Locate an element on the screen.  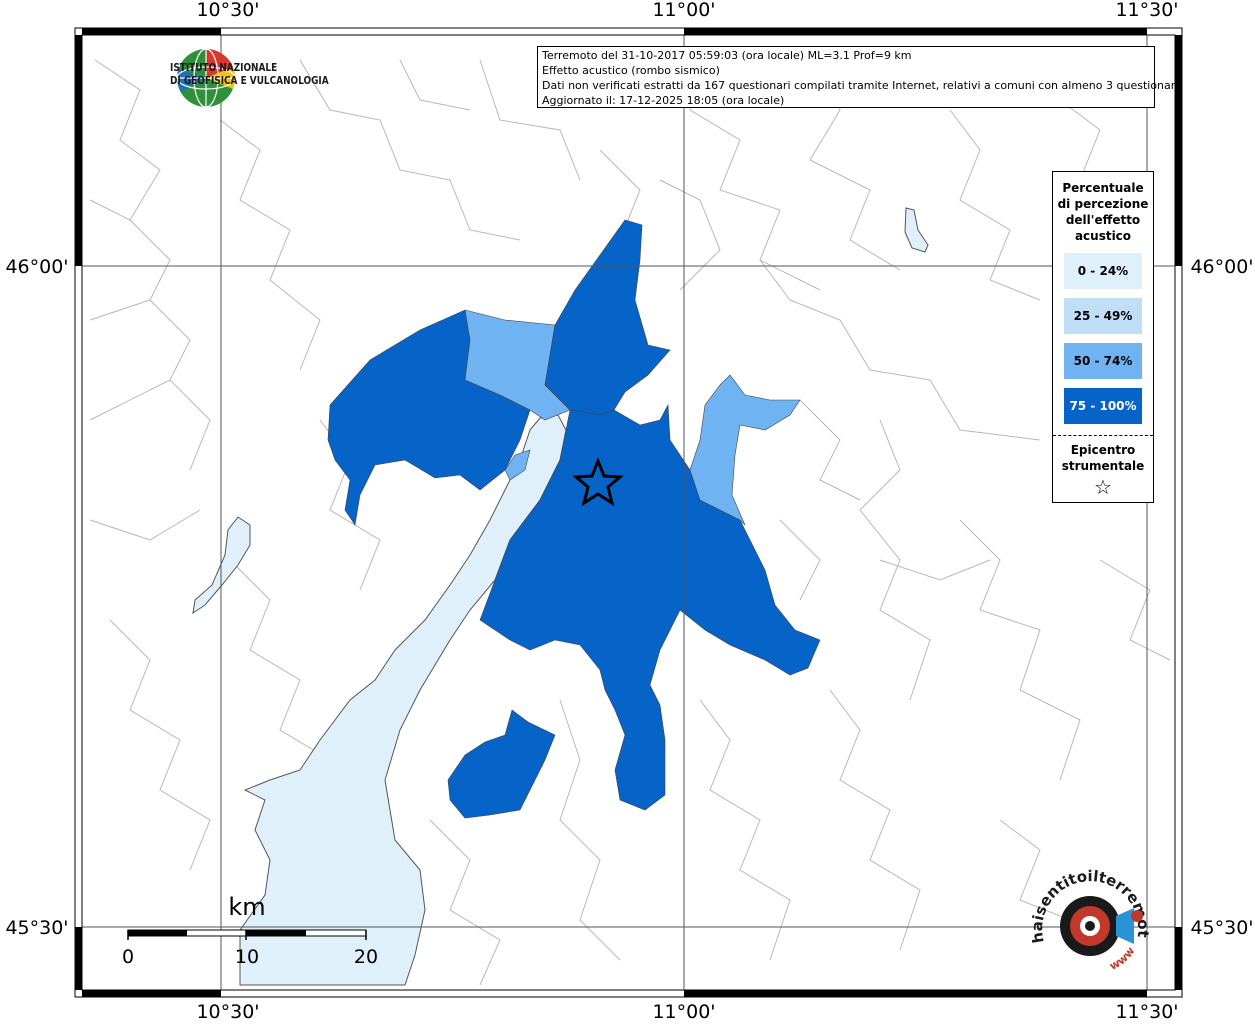
ingv-name-line2: DI GEOFISICA E VULCANOLOGIA is located at coordinates (249, 81).